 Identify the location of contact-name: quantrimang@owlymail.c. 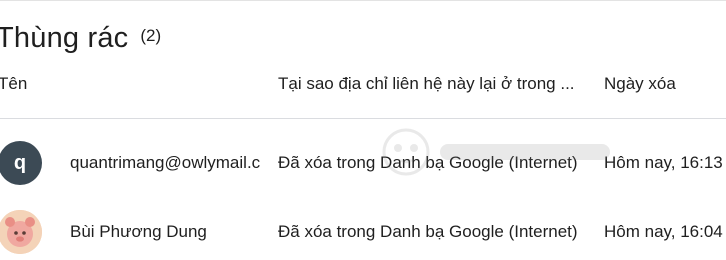
(165, 162).